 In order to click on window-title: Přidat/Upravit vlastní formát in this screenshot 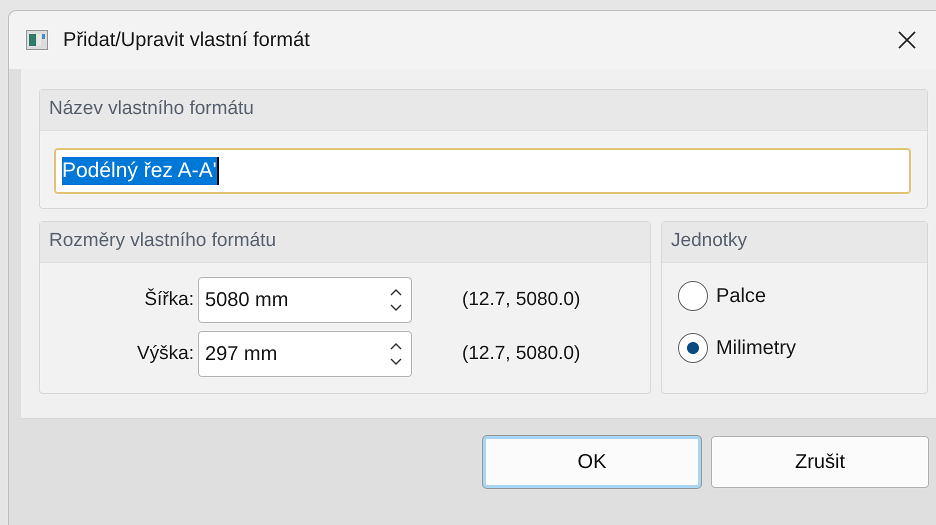, I will do `click(187, 40)`.